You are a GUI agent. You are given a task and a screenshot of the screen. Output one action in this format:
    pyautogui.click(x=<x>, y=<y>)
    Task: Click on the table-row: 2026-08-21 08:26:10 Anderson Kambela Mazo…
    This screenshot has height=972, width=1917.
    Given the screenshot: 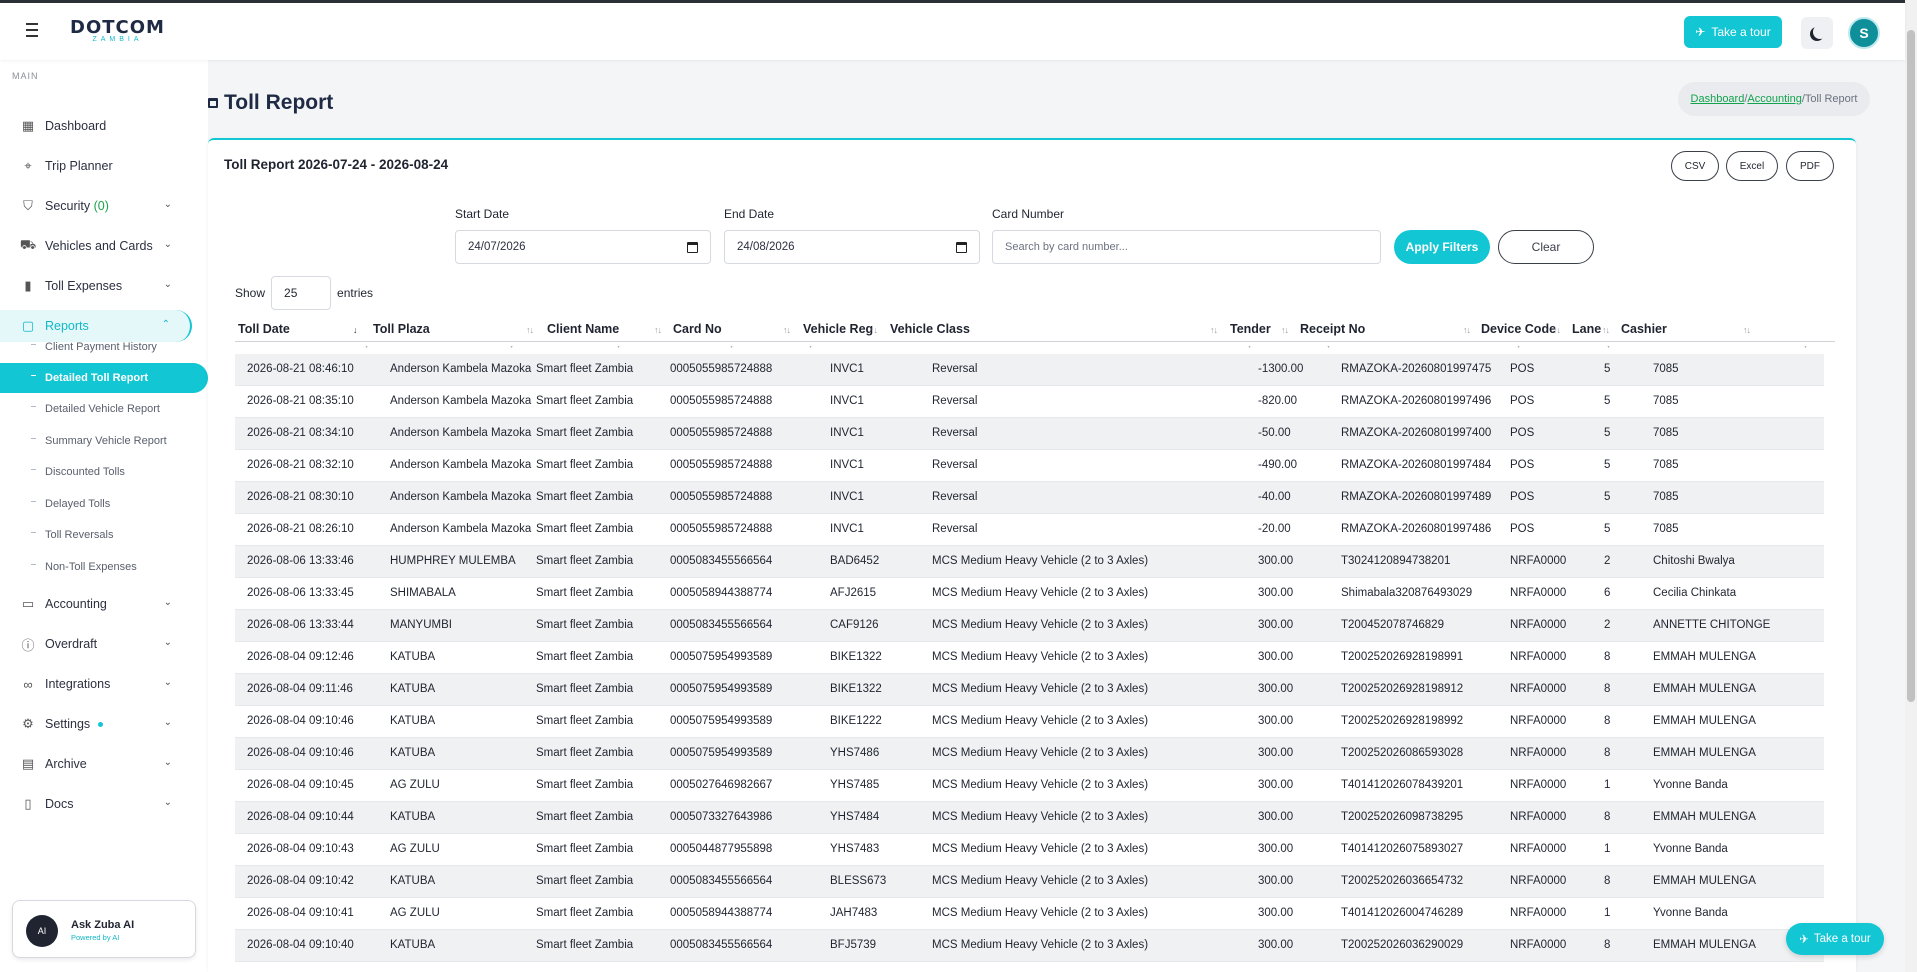 What is the action you would take?
    pyautogui.click(x=1029, y=530)
    